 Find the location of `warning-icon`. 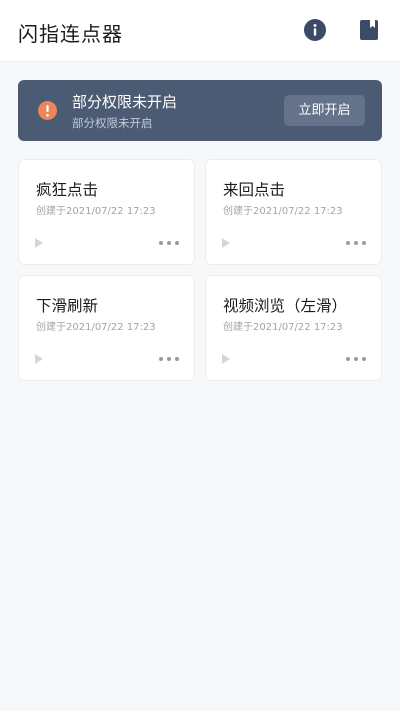

warning-icon is located at coordinates (47, 110).